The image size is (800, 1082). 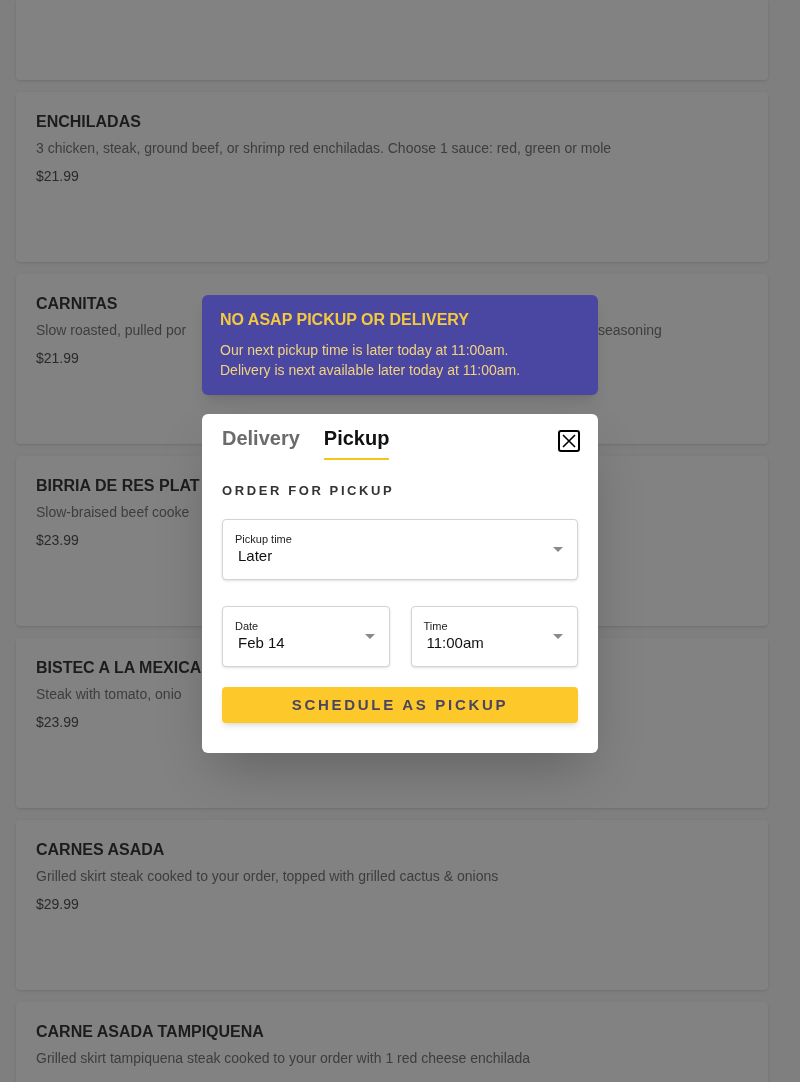 I want to click on dish-description: Slow-braised beef cooke, so click(x=113, y=512).